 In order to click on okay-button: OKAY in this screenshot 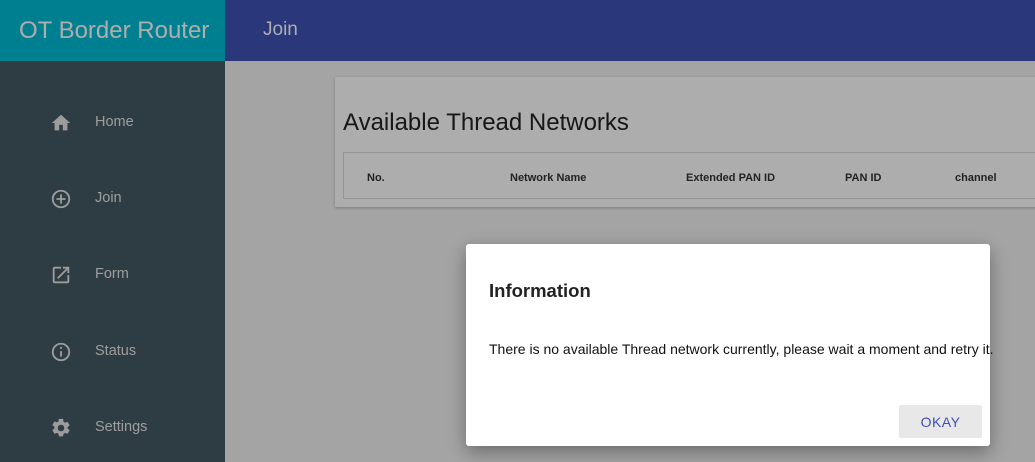, I will do `click(940, 421)`.